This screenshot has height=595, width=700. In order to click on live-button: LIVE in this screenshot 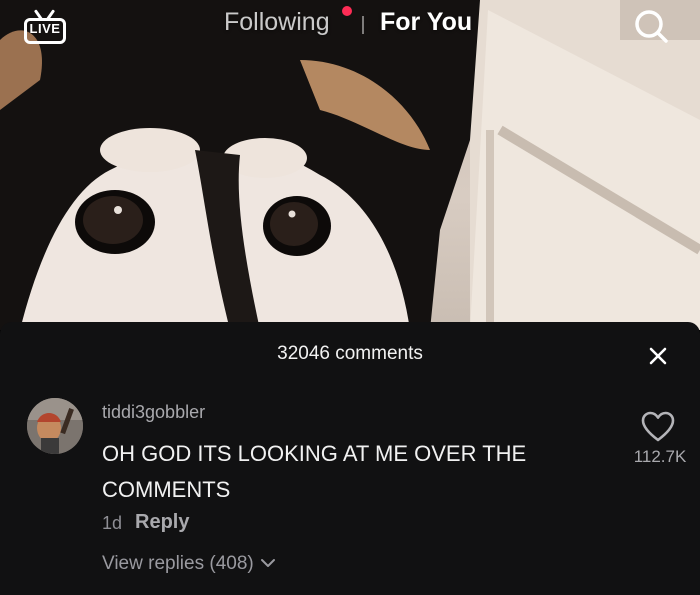, I will do `click(47, 26)`.